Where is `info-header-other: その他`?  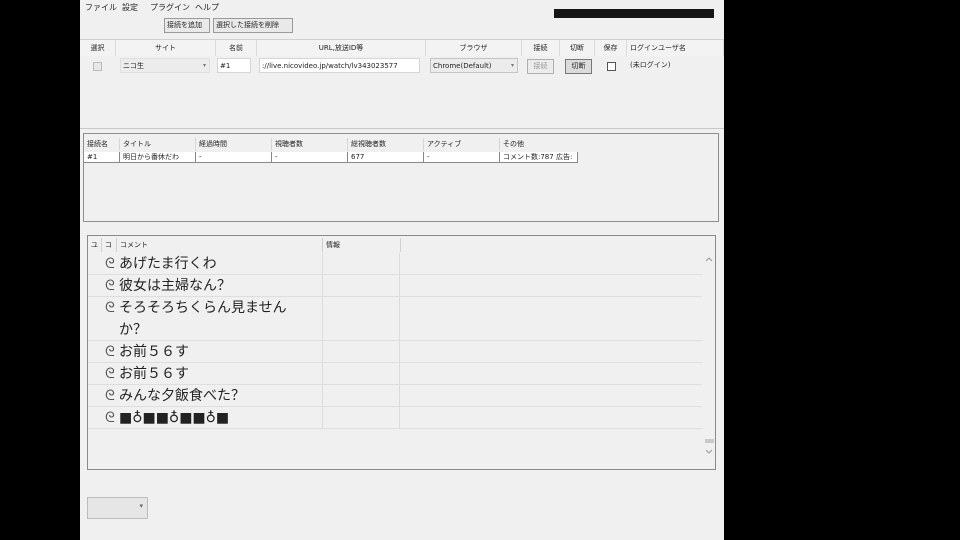 info-header-other: その他 is located at coordinates (605, 144).